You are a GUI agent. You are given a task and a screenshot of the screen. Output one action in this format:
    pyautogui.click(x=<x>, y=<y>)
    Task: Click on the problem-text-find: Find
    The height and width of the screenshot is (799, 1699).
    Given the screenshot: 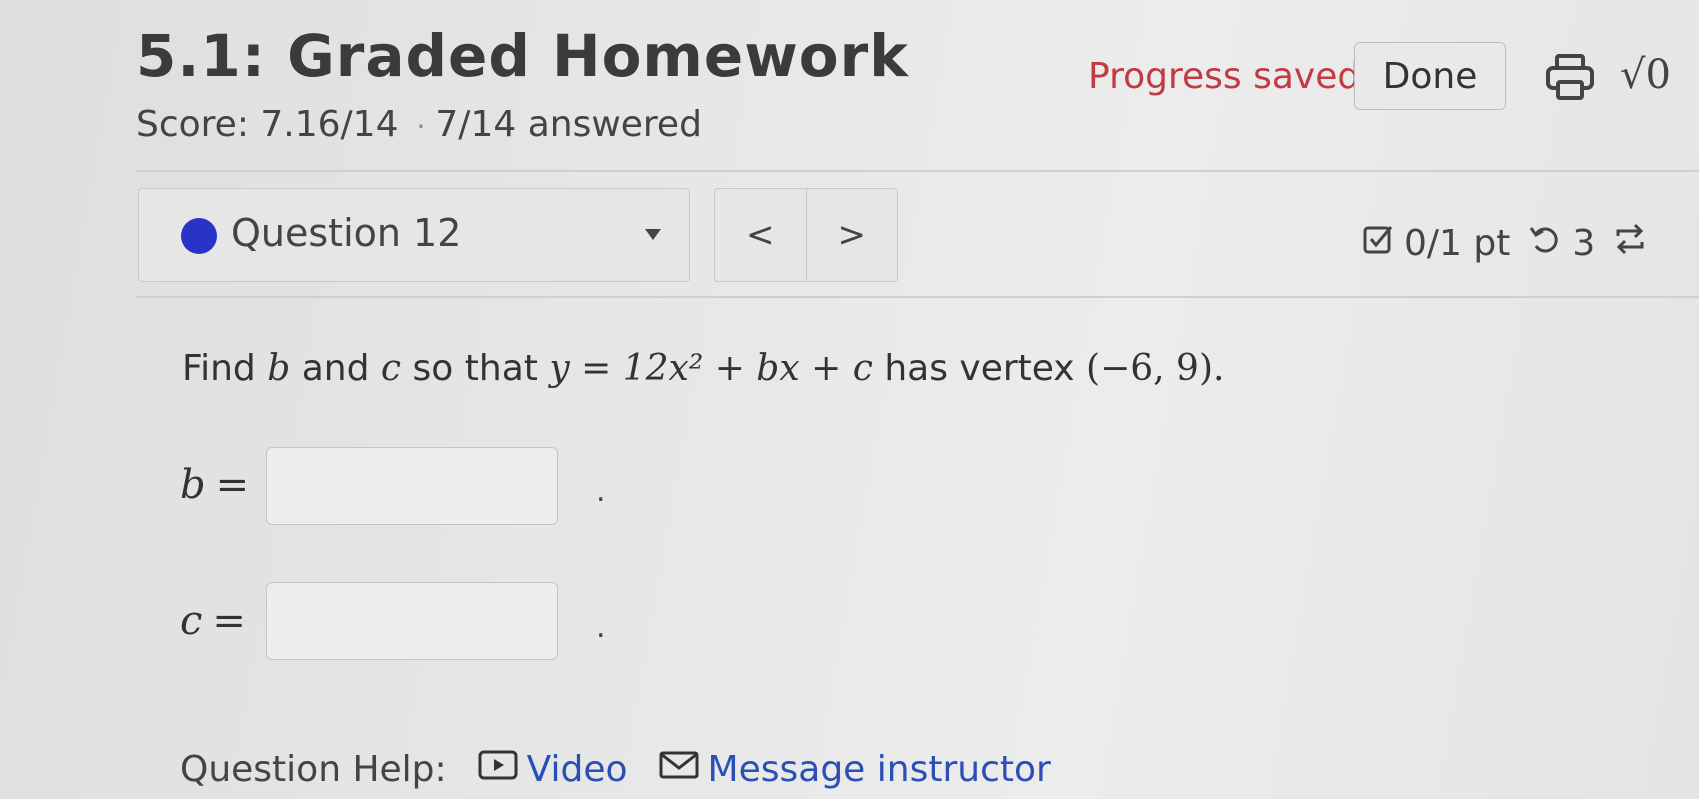 What is the action you would take?
    pyautogui.click(x=219, y=368)
    